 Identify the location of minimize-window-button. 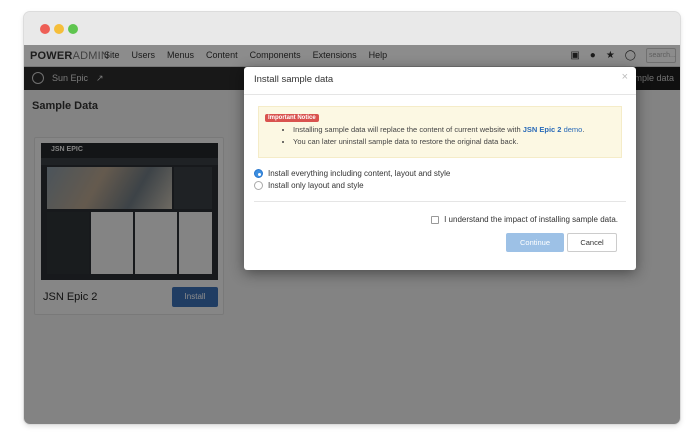
(59, 29).